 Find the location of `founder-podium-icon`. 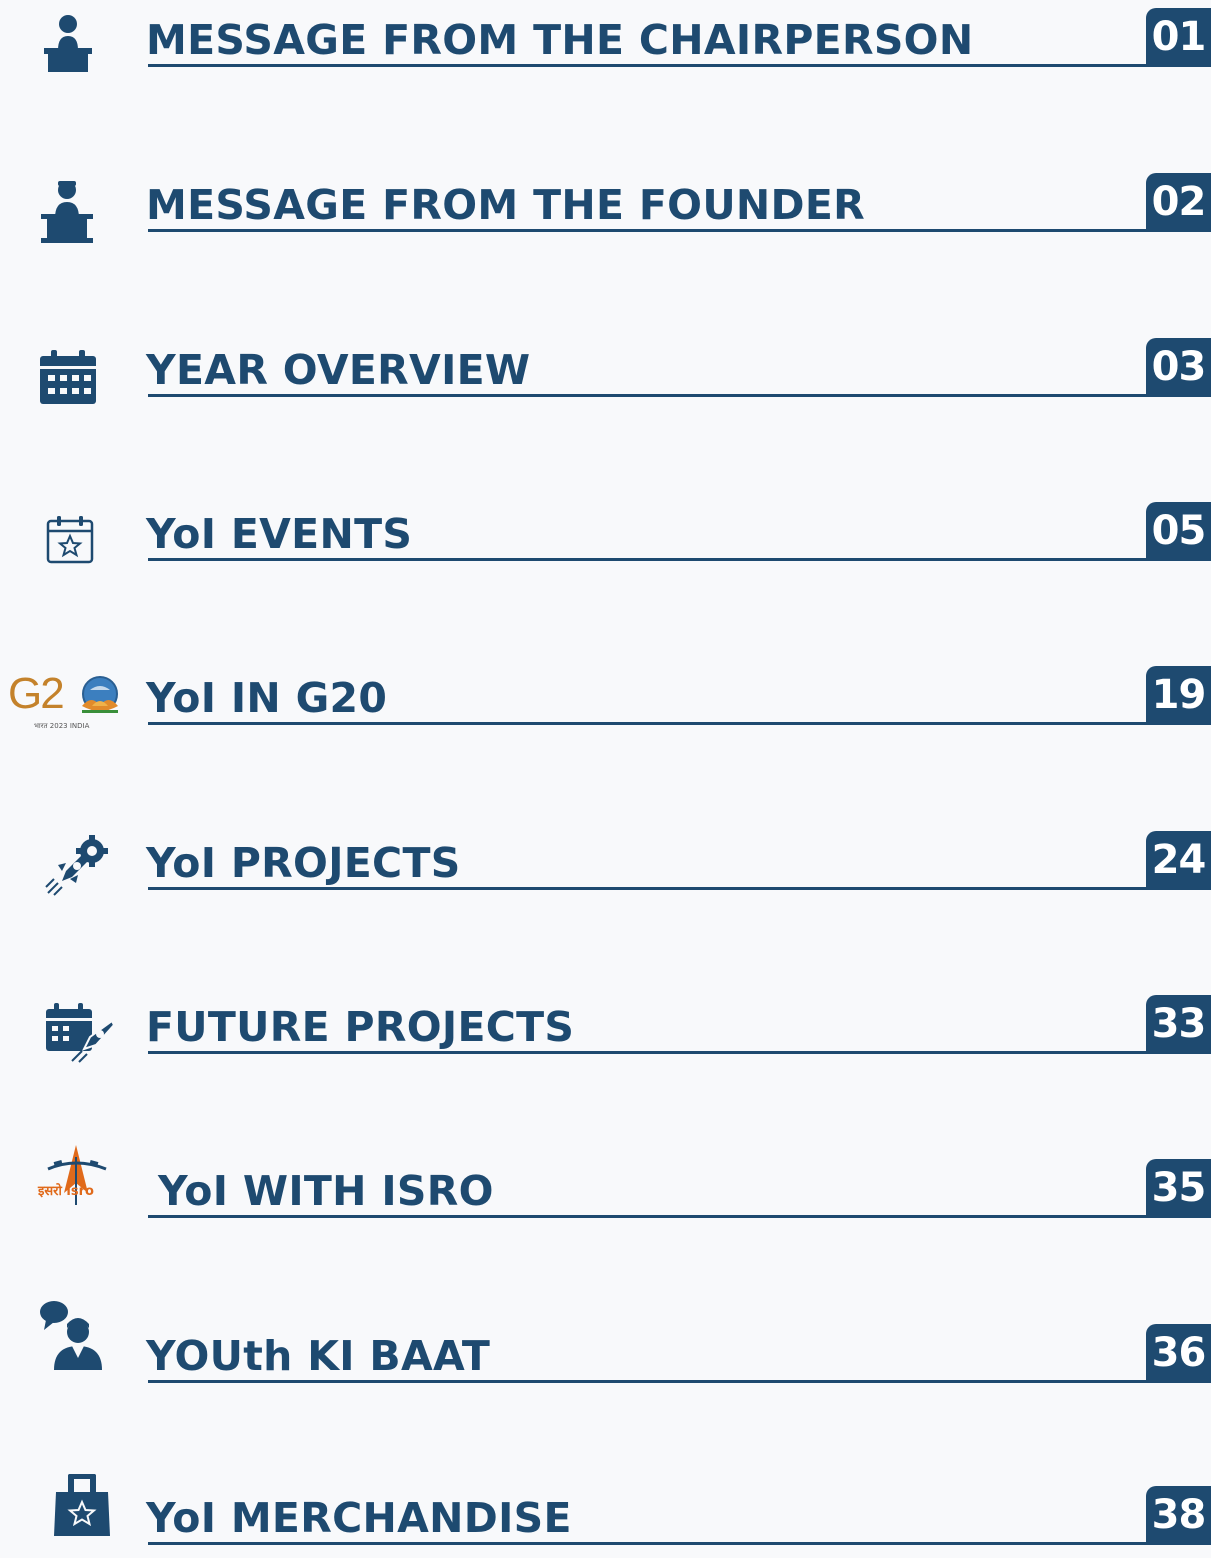

founder-podium-icon is located at coordinates (70, 205).